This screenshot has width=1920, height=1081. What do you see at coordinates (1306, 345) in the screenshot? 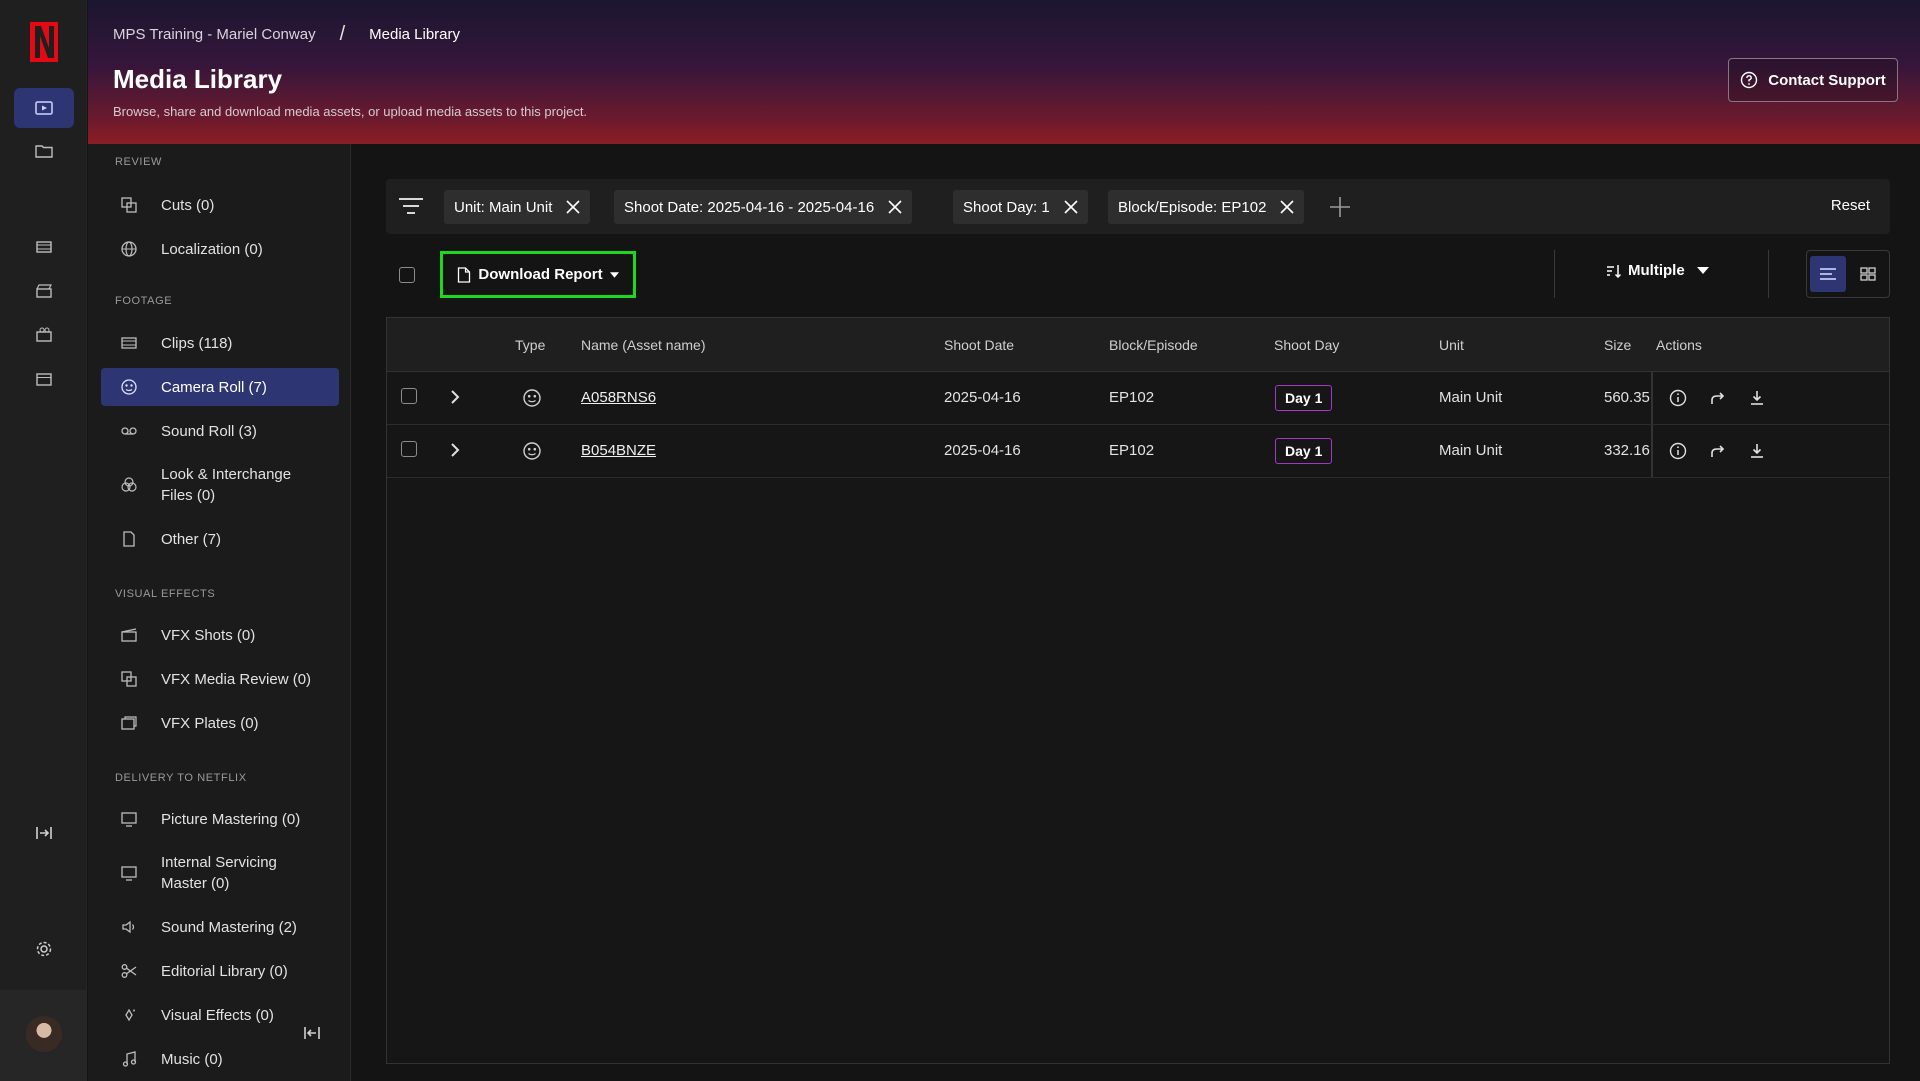
I see `column-shoot-day: Shoot Day` at bounding box center [1306, 345].